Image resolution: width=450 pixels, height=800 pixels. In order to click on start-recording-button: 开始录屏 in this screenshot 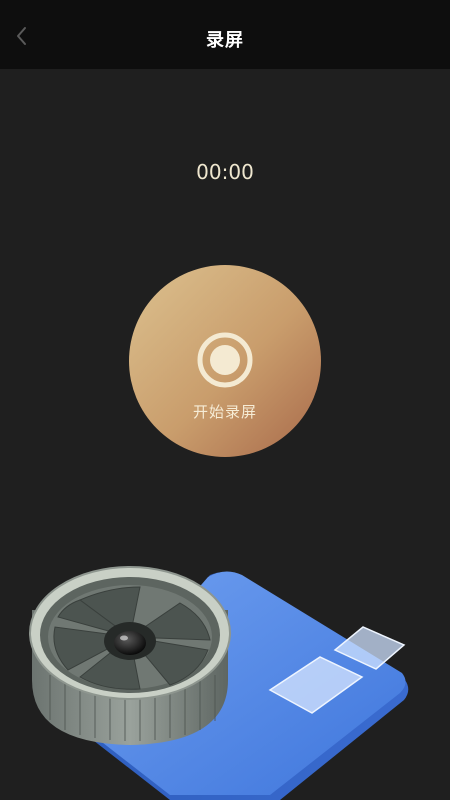, I will do `click(225, 361)`.